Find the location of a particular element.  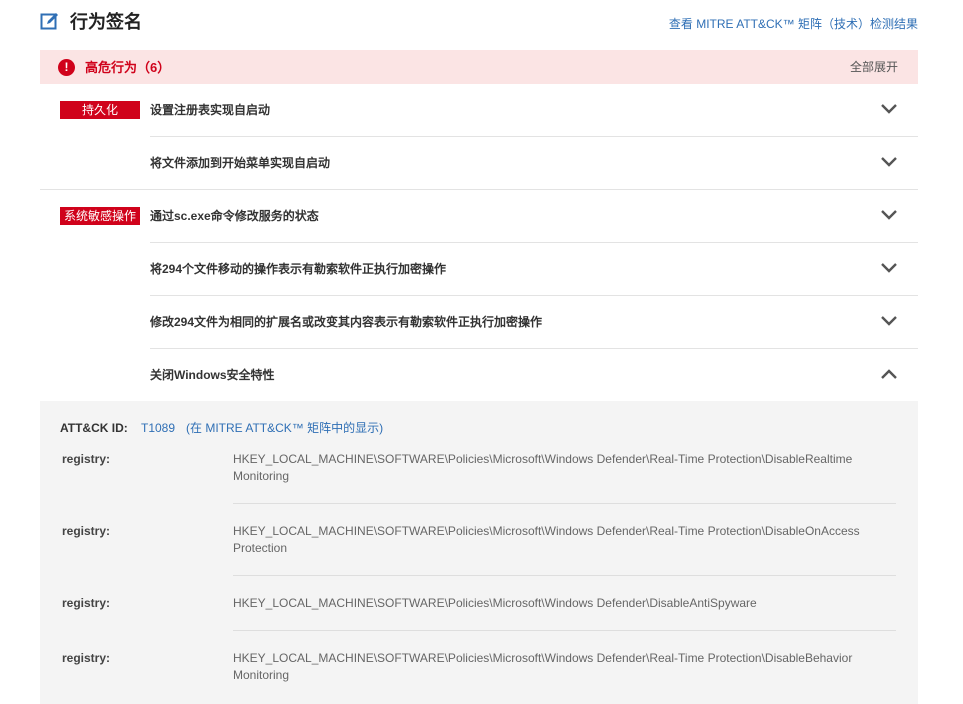

high-risk-bar: ! 高危行为（6） 全部展开 is located at coordinates (479, 67).